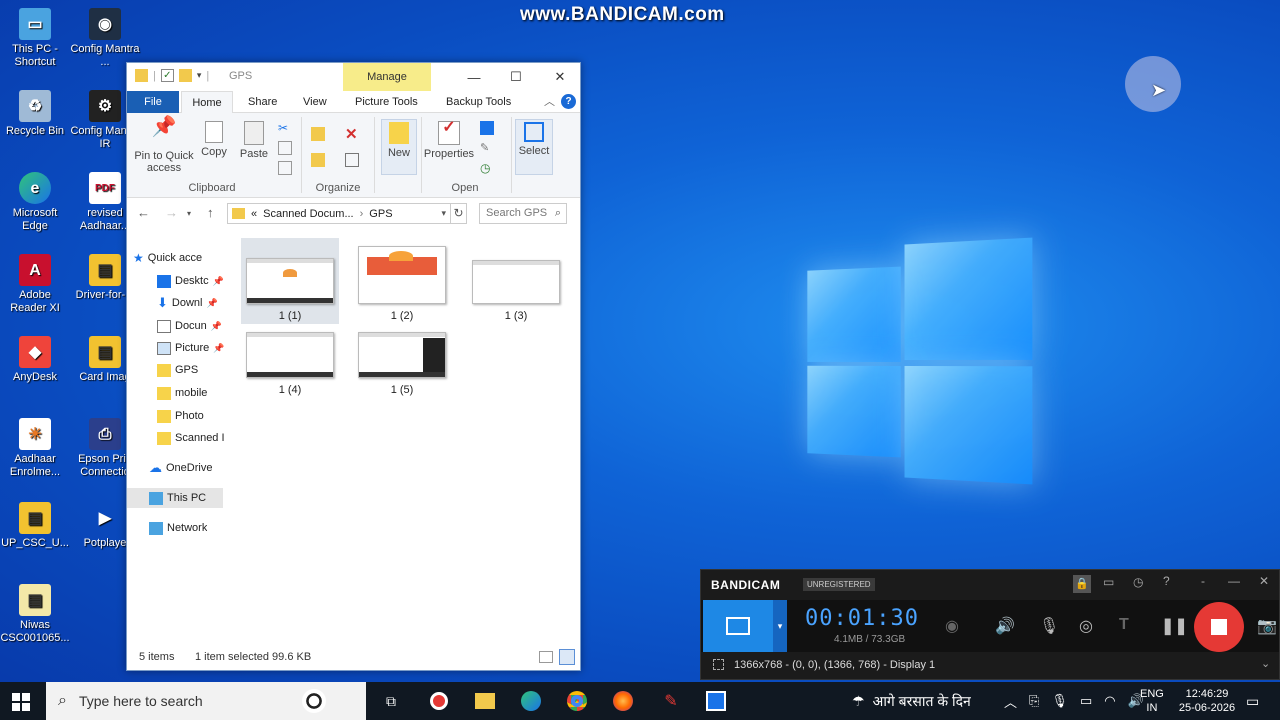 The image size is (1280, 720). Describe the element at coordinates (187, 303) in the screenshot. I see `nav-downloads: ⬇ Downl 📌` at that location.